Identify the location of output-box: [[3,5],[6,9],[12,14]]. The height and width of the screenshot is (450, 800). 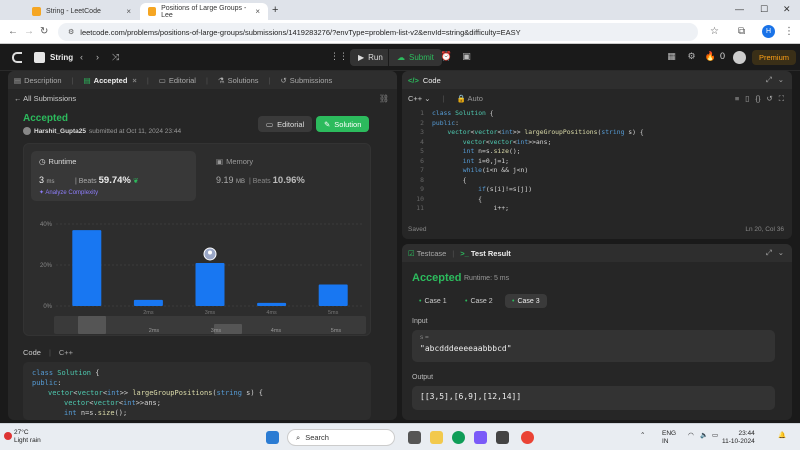
(593, 398).